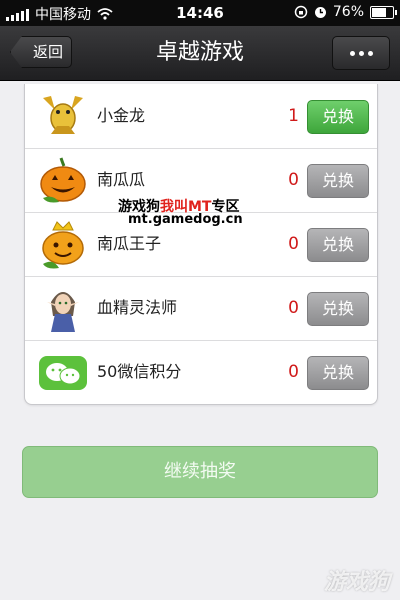  I want to click on status-bar: 中国移动 14:46 76%, so click(200, 13).